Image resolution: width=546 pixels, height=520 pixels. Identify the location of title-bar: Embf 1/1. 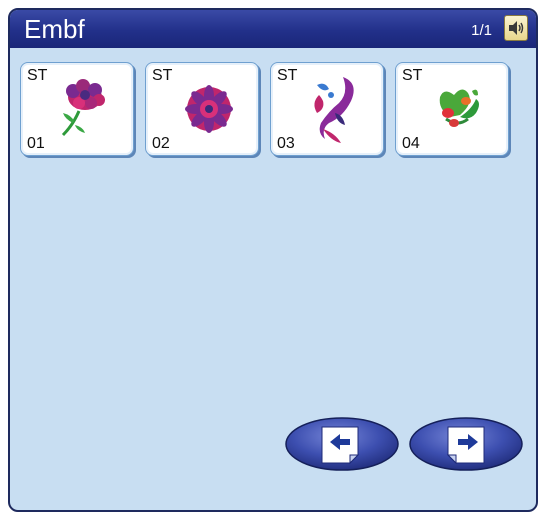
(273, 29).